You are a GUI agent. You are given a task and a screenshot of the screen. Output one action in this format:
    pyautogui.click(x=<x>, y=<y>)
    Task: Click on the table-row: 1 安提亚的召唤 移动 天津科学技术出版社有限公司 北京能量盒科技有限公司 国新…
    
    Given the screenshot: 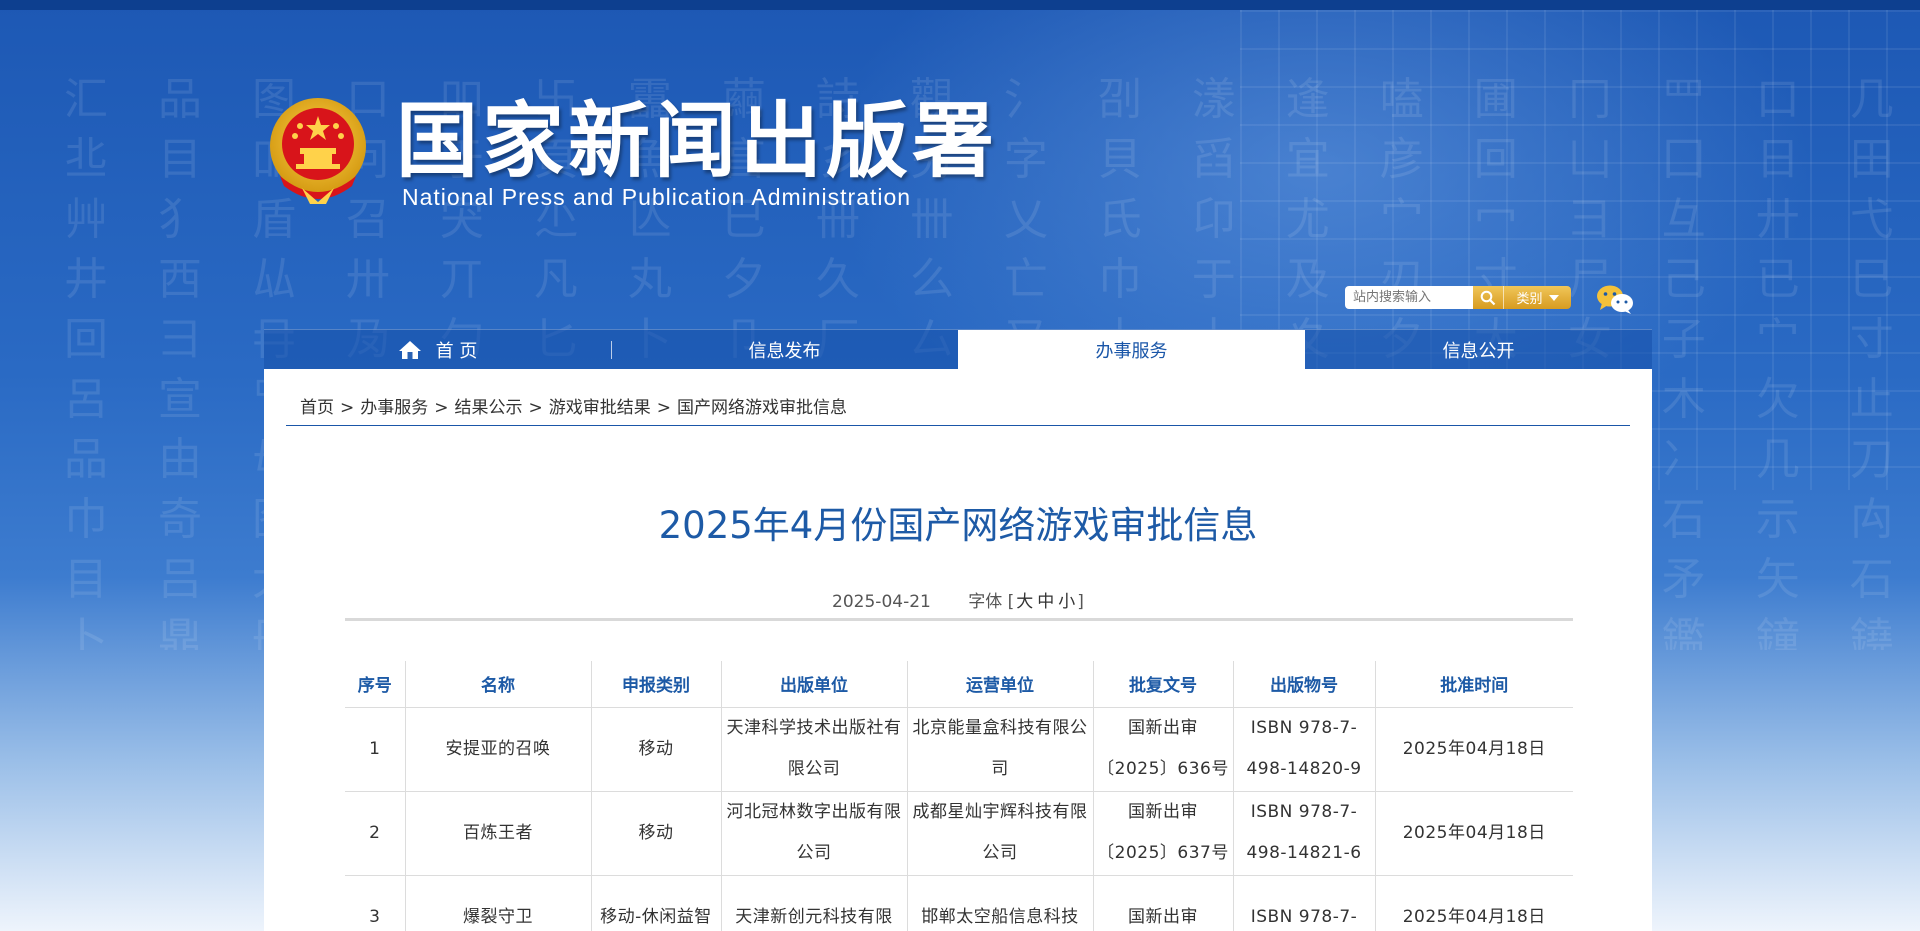 What is the action you would take?
    pyautogui.click(x=959, y=749)
    